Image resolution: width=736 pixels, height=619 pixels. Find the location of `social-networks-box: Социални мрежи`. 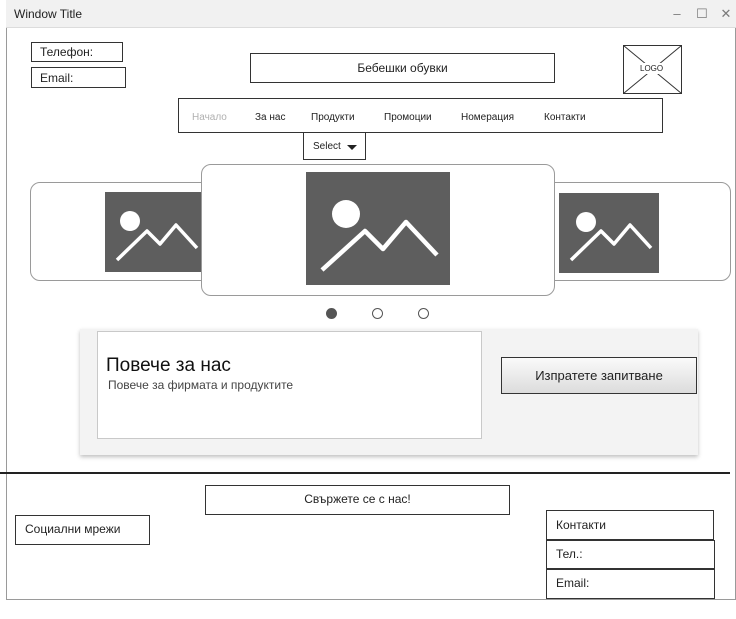

social-networks-box: Социални мрежи is located at coordinates (82, 530).